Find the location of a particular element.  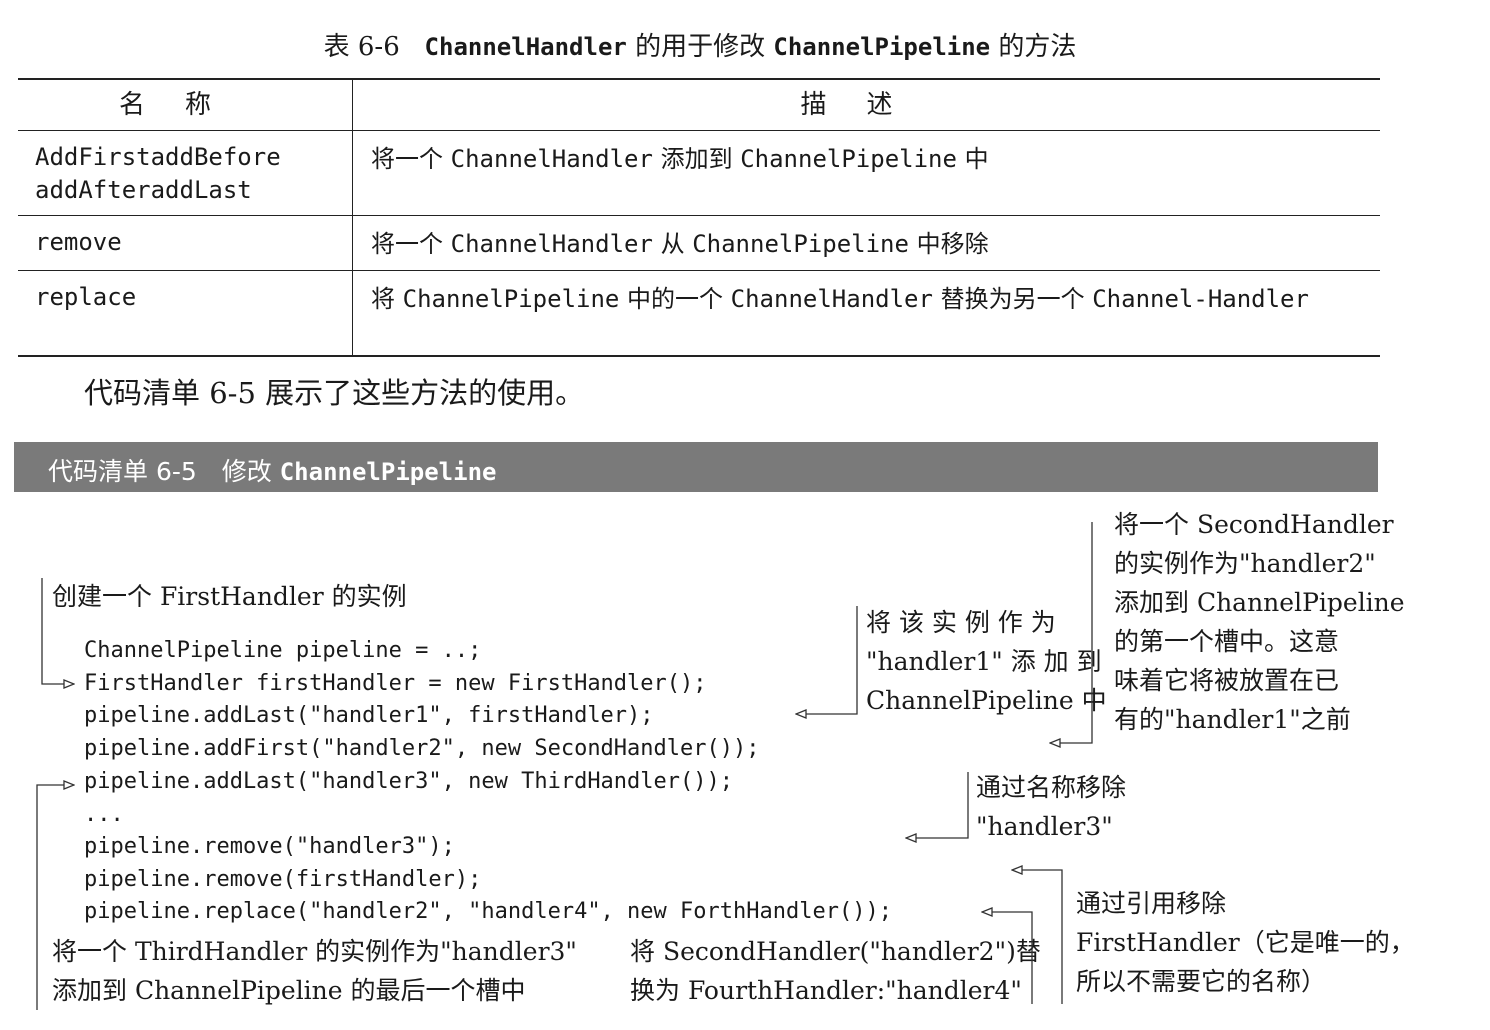

connector-add-handler2 is located at coordinates (1071, 632).